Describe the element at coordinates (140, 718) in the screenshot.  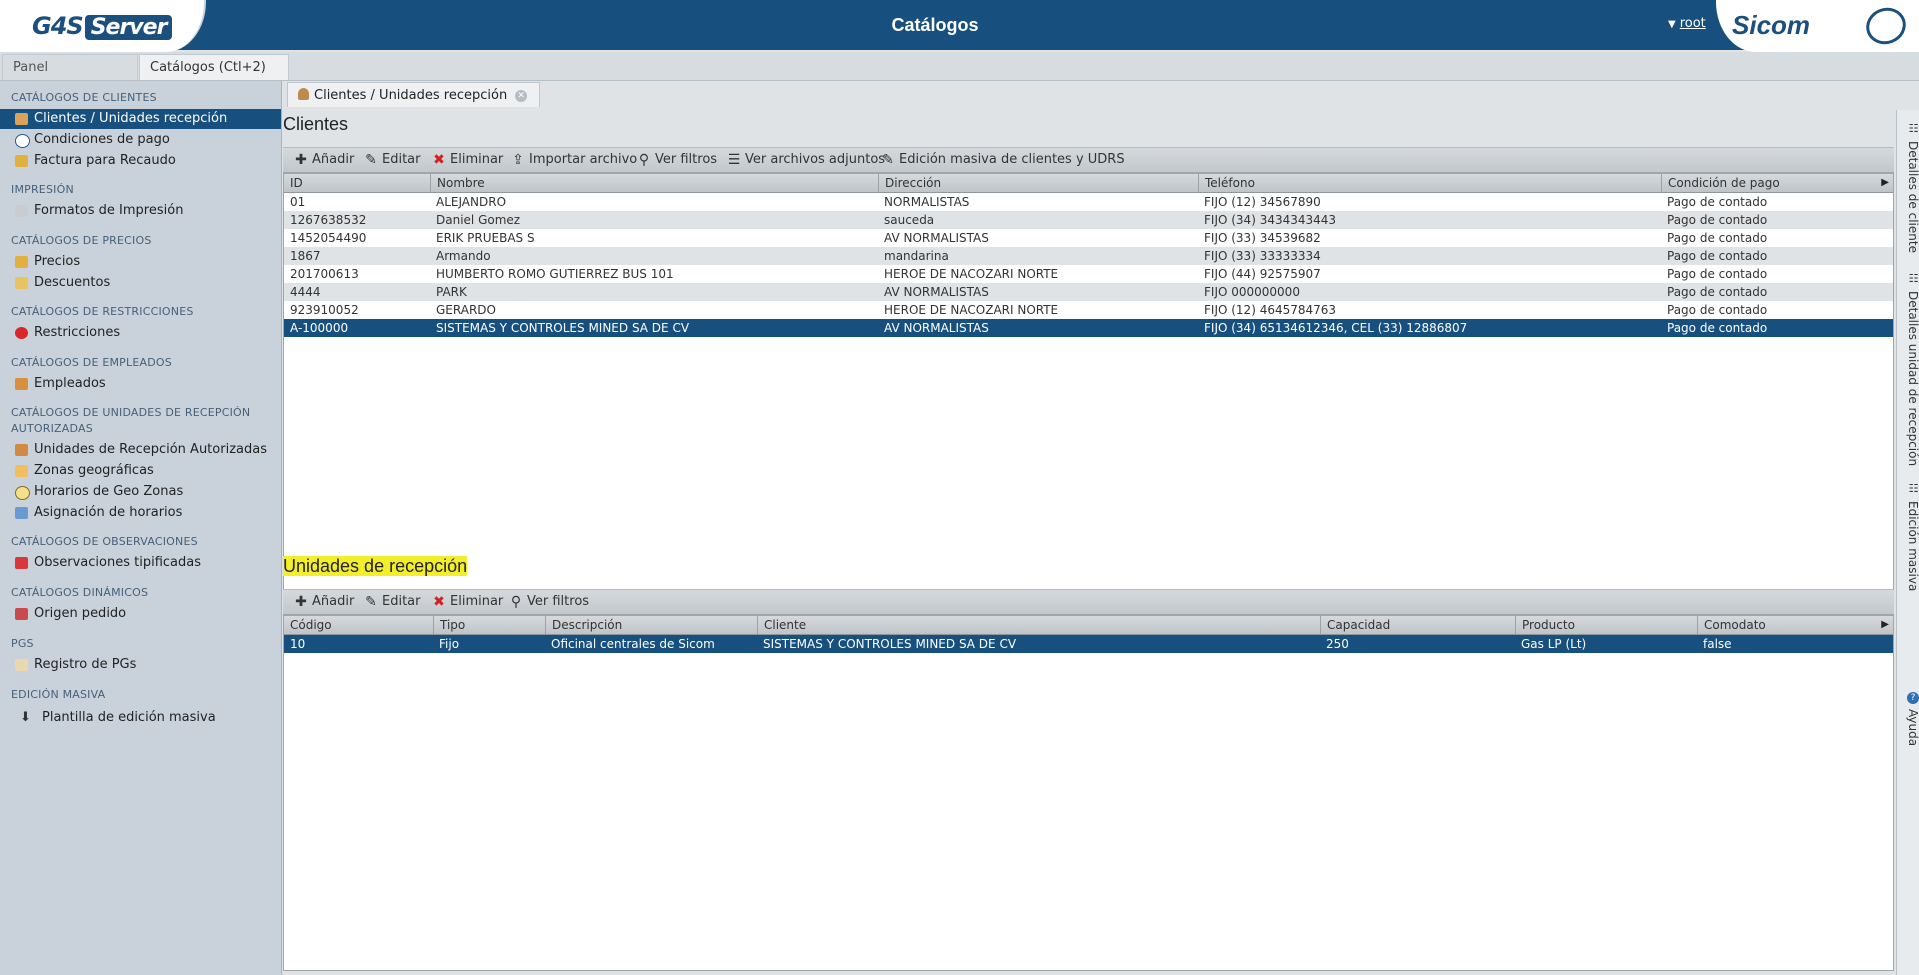
I see `sidebar-item-plantilla-edicion: ⬇ Plantilla de edición masiva` at that location.